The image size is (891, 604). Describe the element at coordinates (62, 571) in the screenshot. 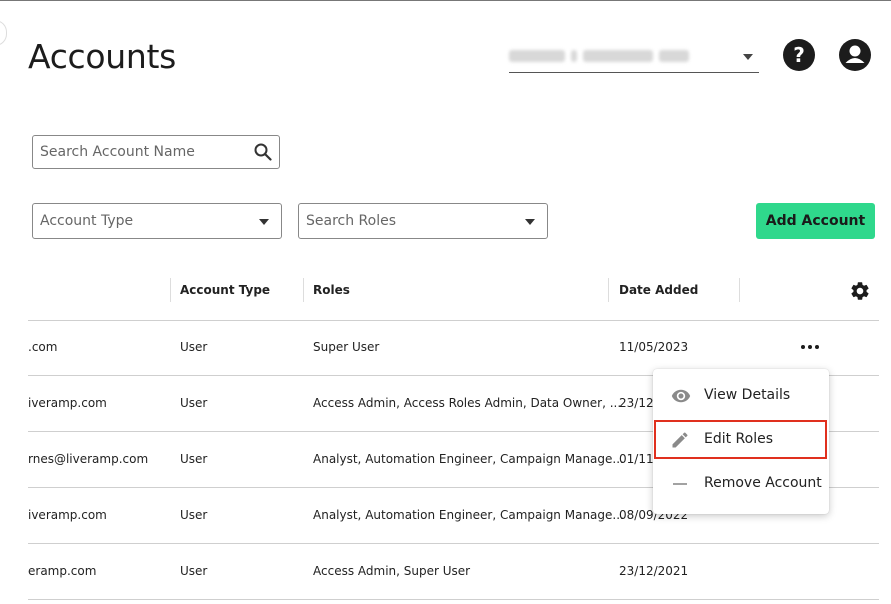

I see `cell-email: eramp.com` at that location.